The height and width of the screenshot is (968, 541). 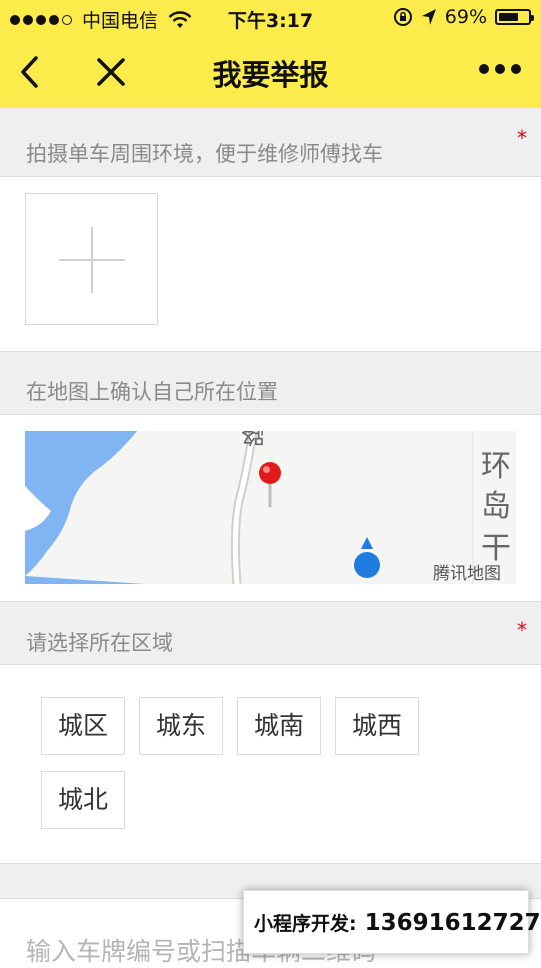 I want to click on region-option-chengxi: 城西, so click(x=377, y=726).